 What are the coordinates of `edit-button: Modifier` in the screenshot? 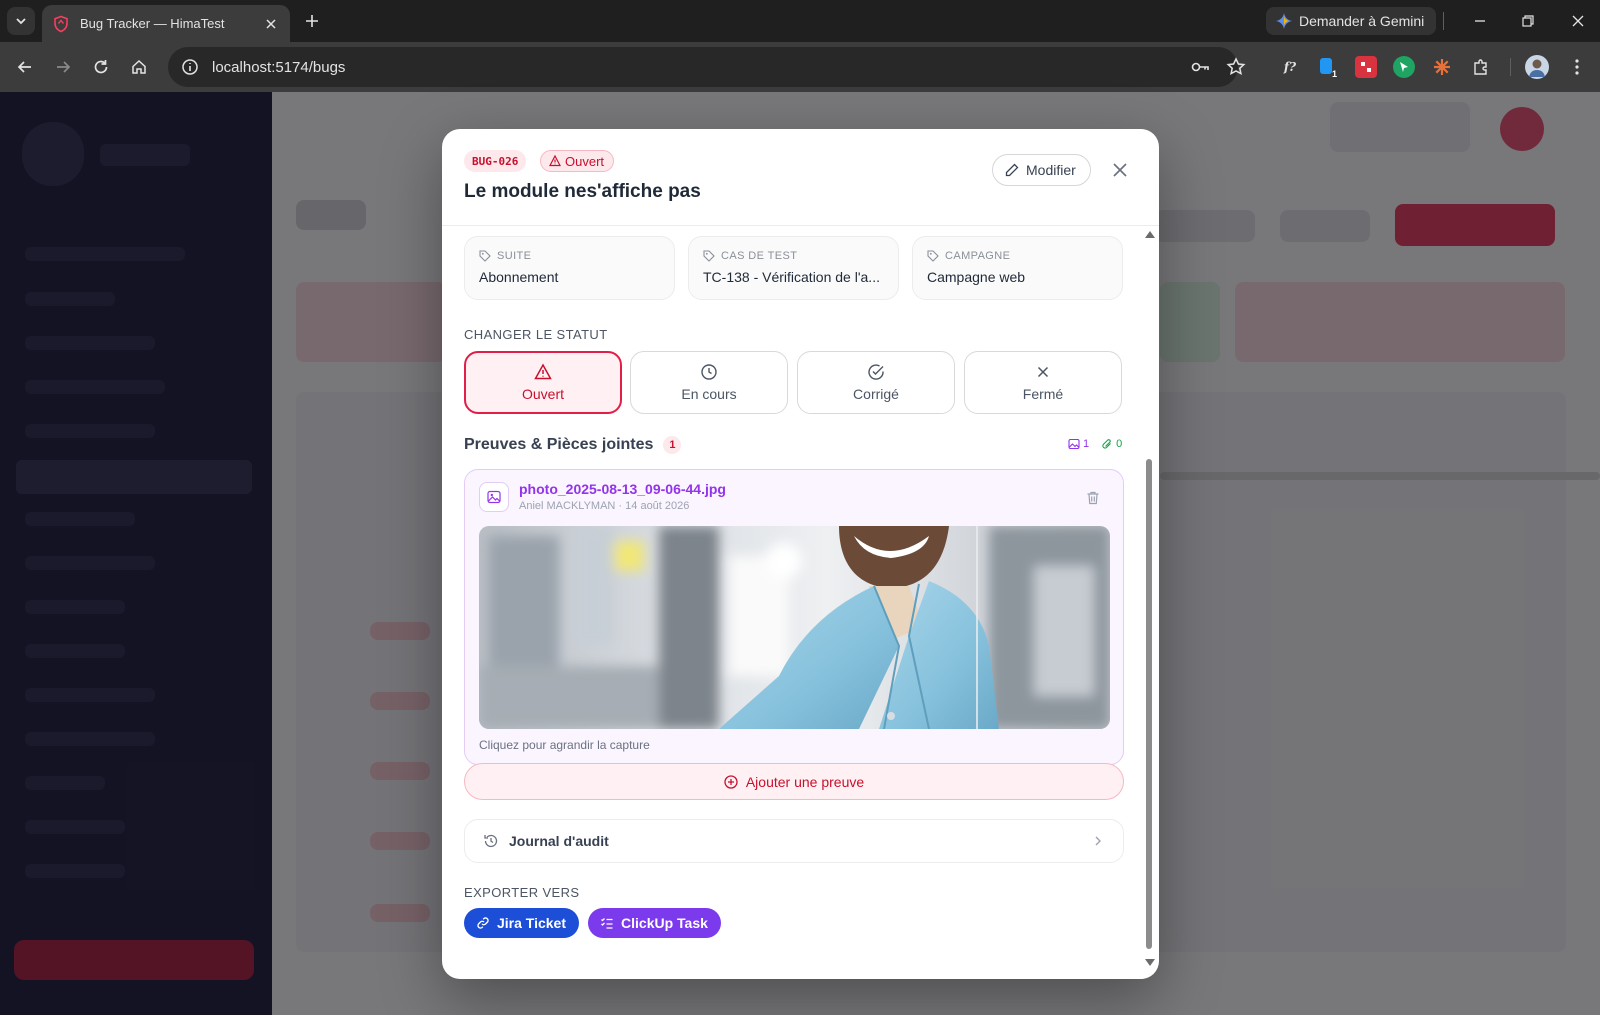 It's located at (1041, 170).